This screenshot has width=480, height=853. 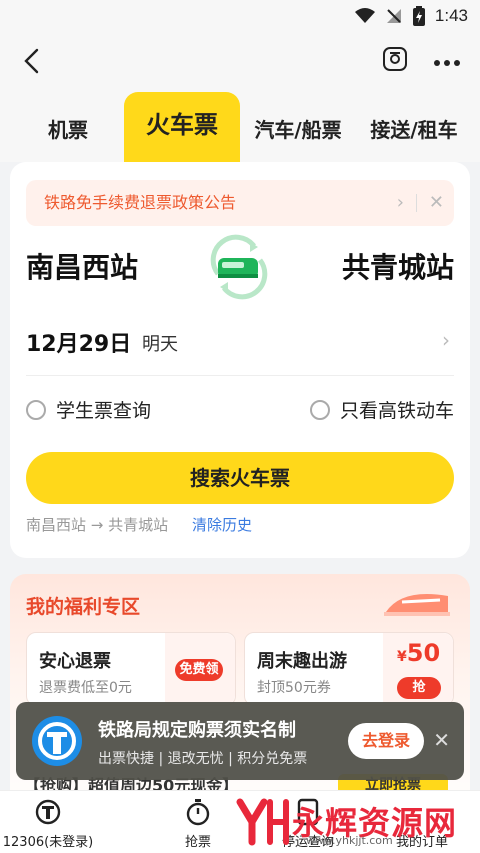 I want to click on nav-grab-ticket: 抢票, so click(x=198, y=823).